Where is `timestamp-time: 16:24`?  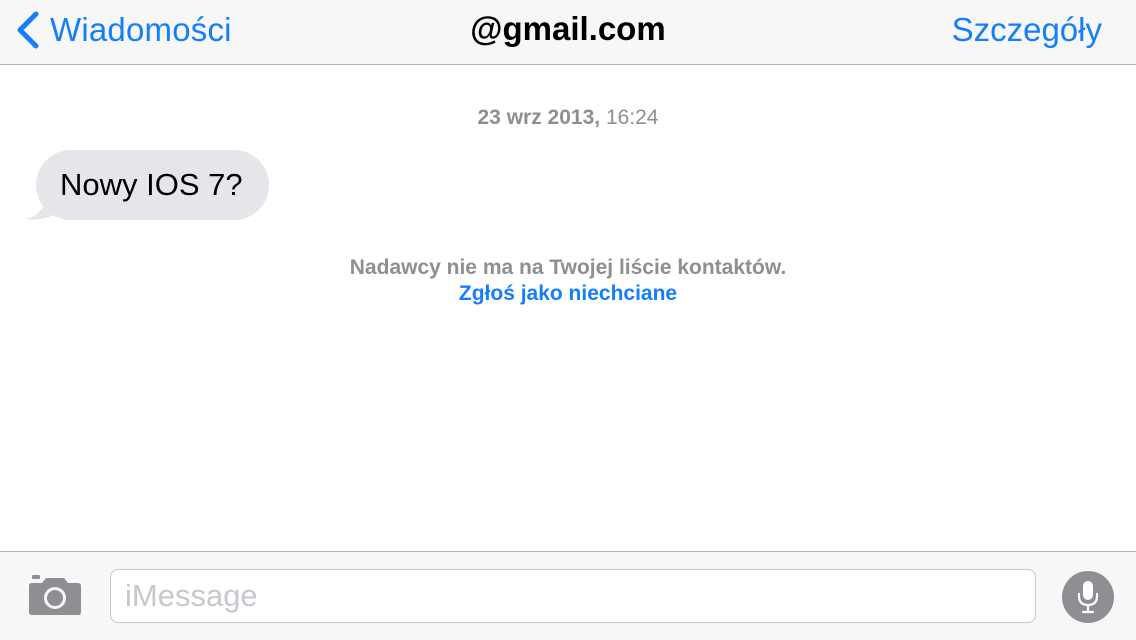 timestamp-time: 16:24 is located at coordinates (632, 117).